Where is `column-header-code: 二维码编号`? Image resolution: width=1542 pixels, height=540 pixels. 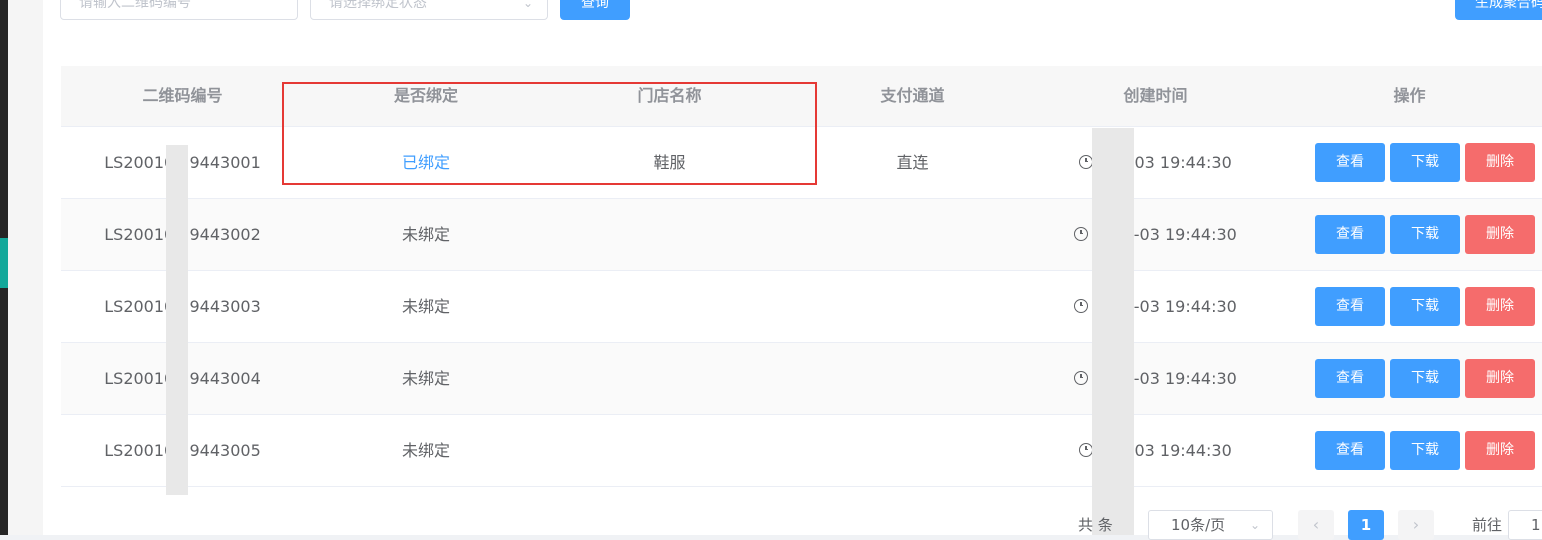
column-header-code: 二维码编号 is located at coordinates (182, 95).